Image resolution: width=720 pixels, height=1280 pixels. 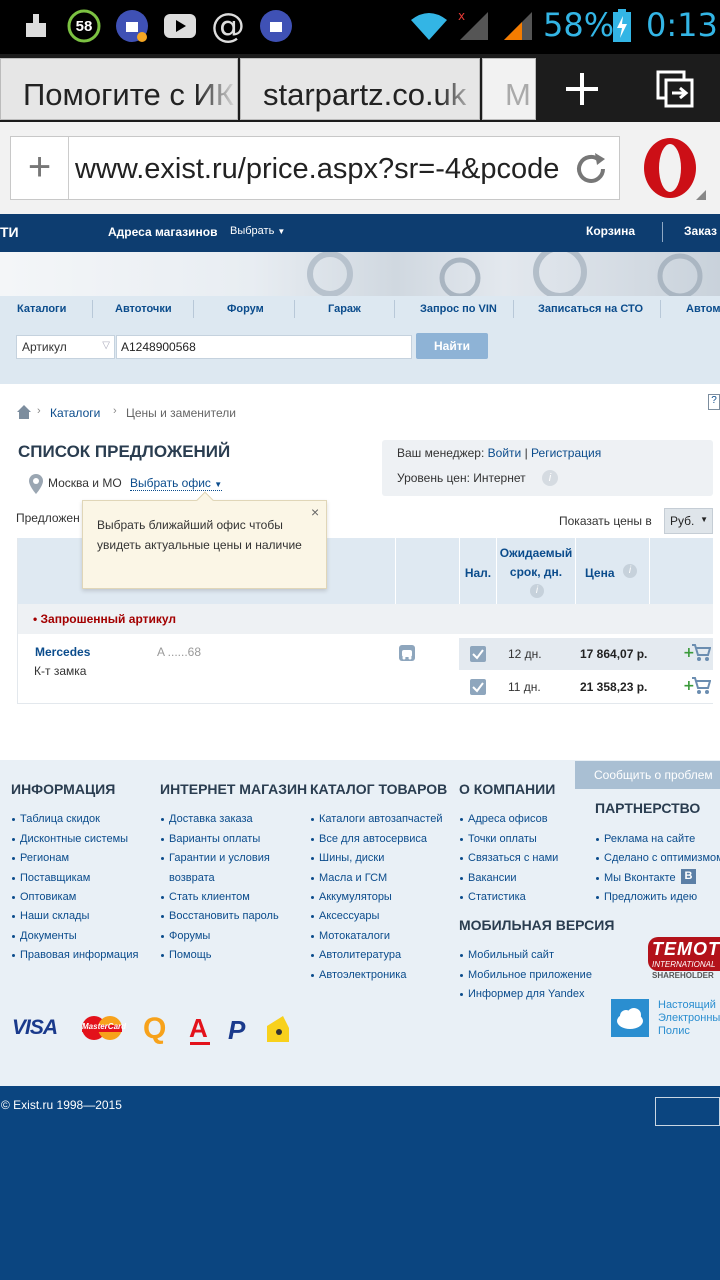 I want to click on nav-garage: Гараж, so click(x=344, y=309).